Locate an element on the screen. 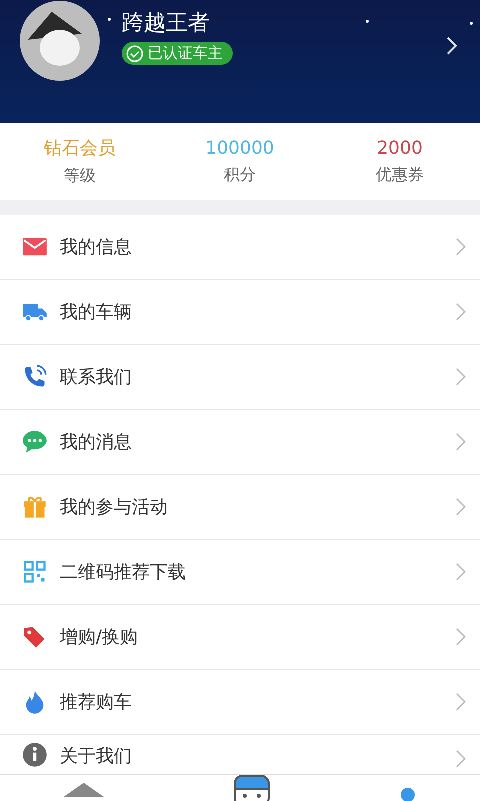 This screenshot has width=480, height=801. menu-label: 推荐购车 is located at coordinates (96, 702).